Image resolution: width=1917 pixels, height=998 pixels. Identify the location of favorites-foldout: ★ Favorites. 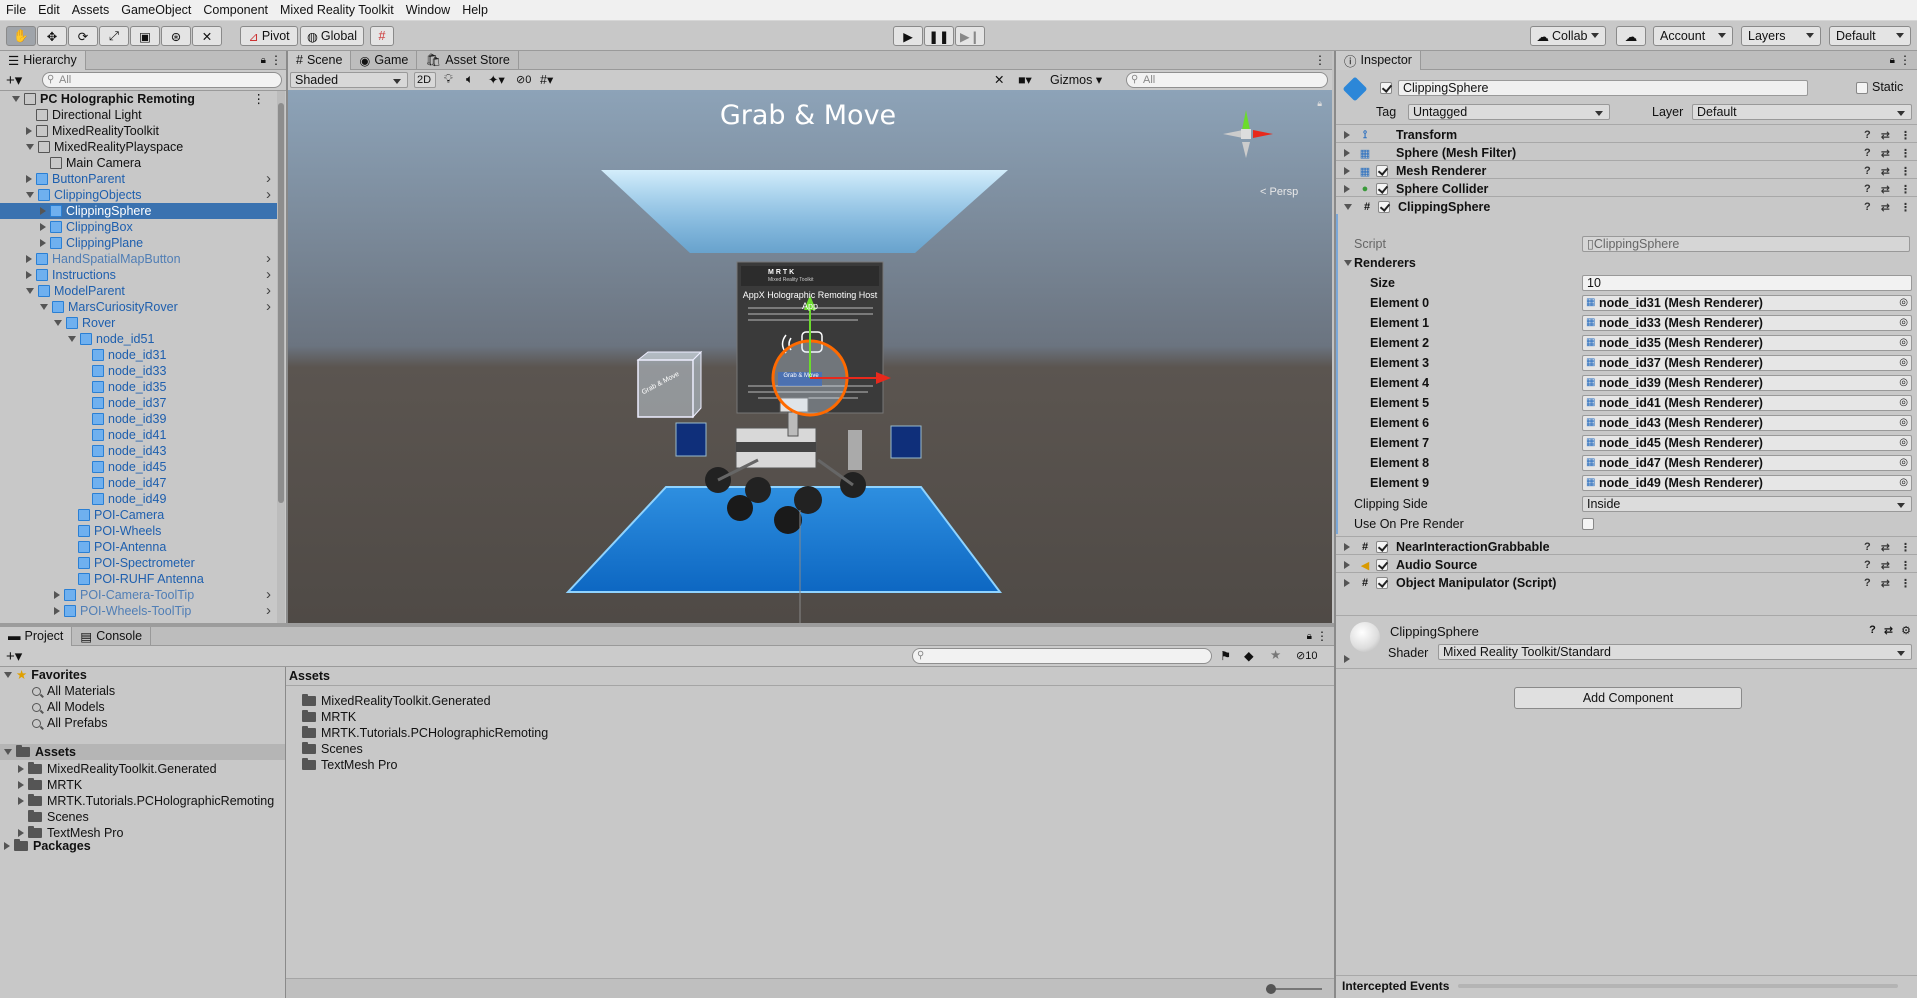
(45, 675).